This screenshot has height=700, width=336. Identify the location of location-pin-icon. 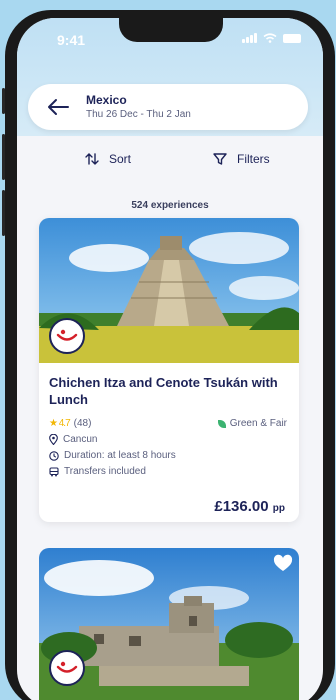
(53, 439).